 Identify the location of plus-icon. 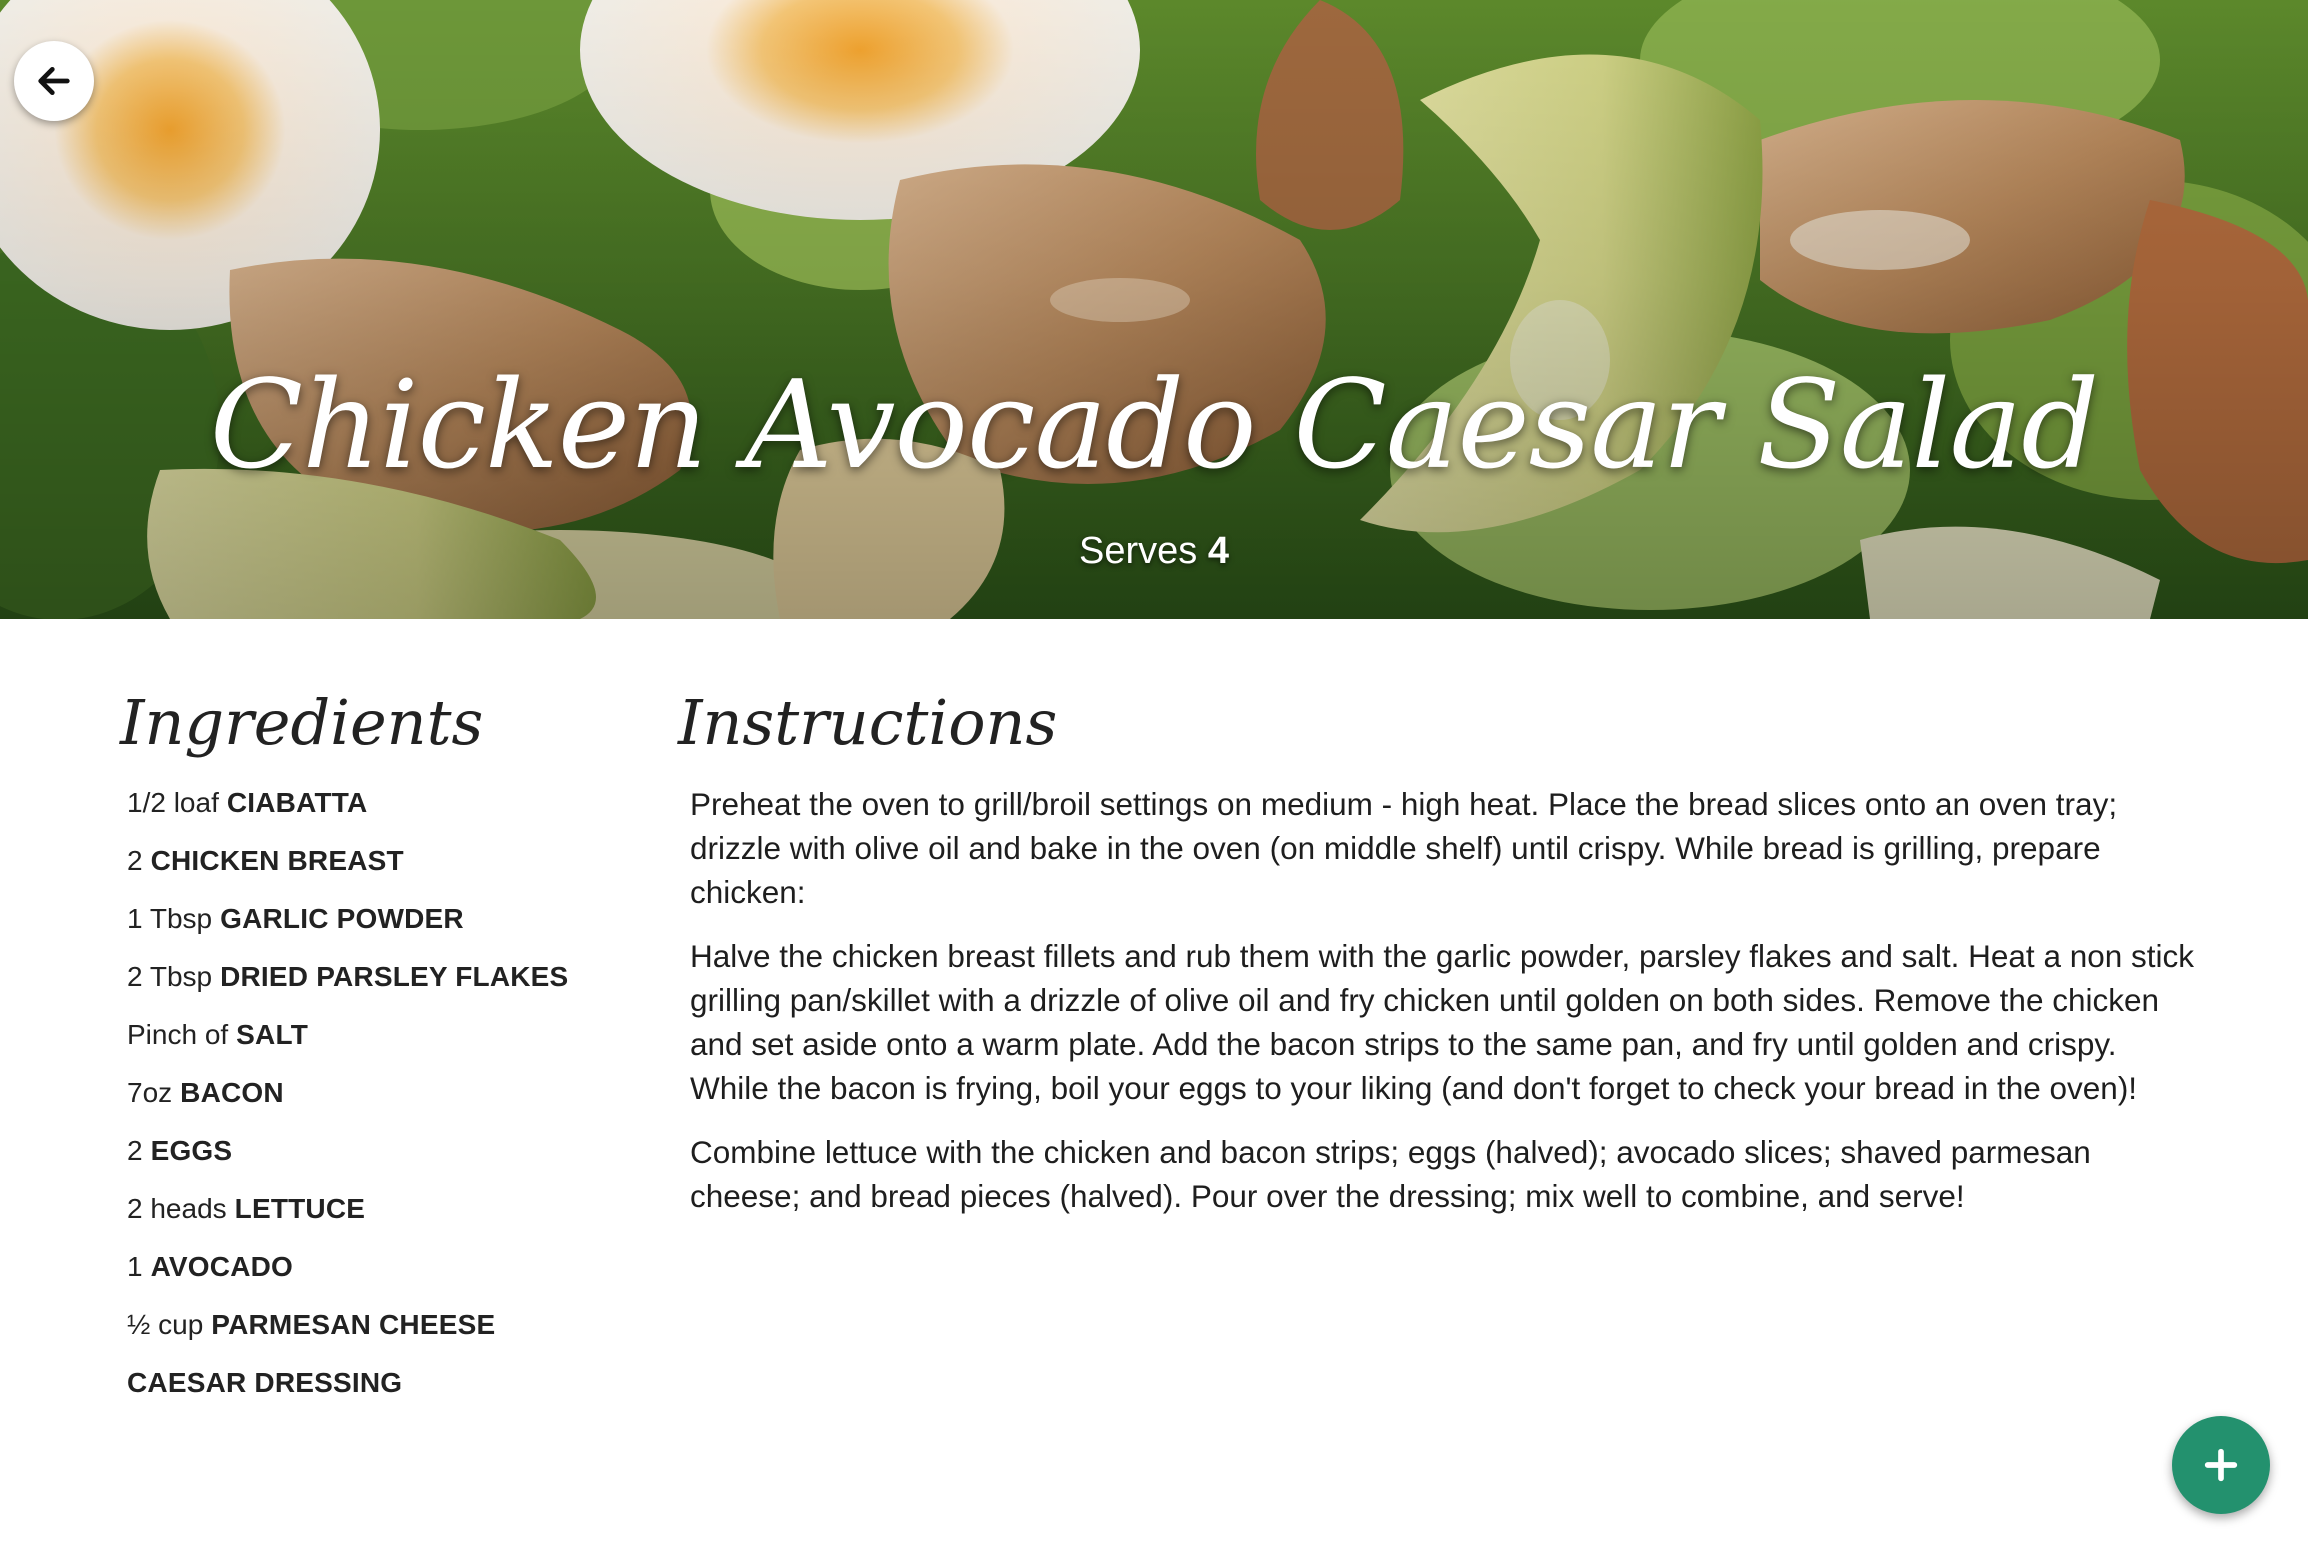
(2221, 1465).